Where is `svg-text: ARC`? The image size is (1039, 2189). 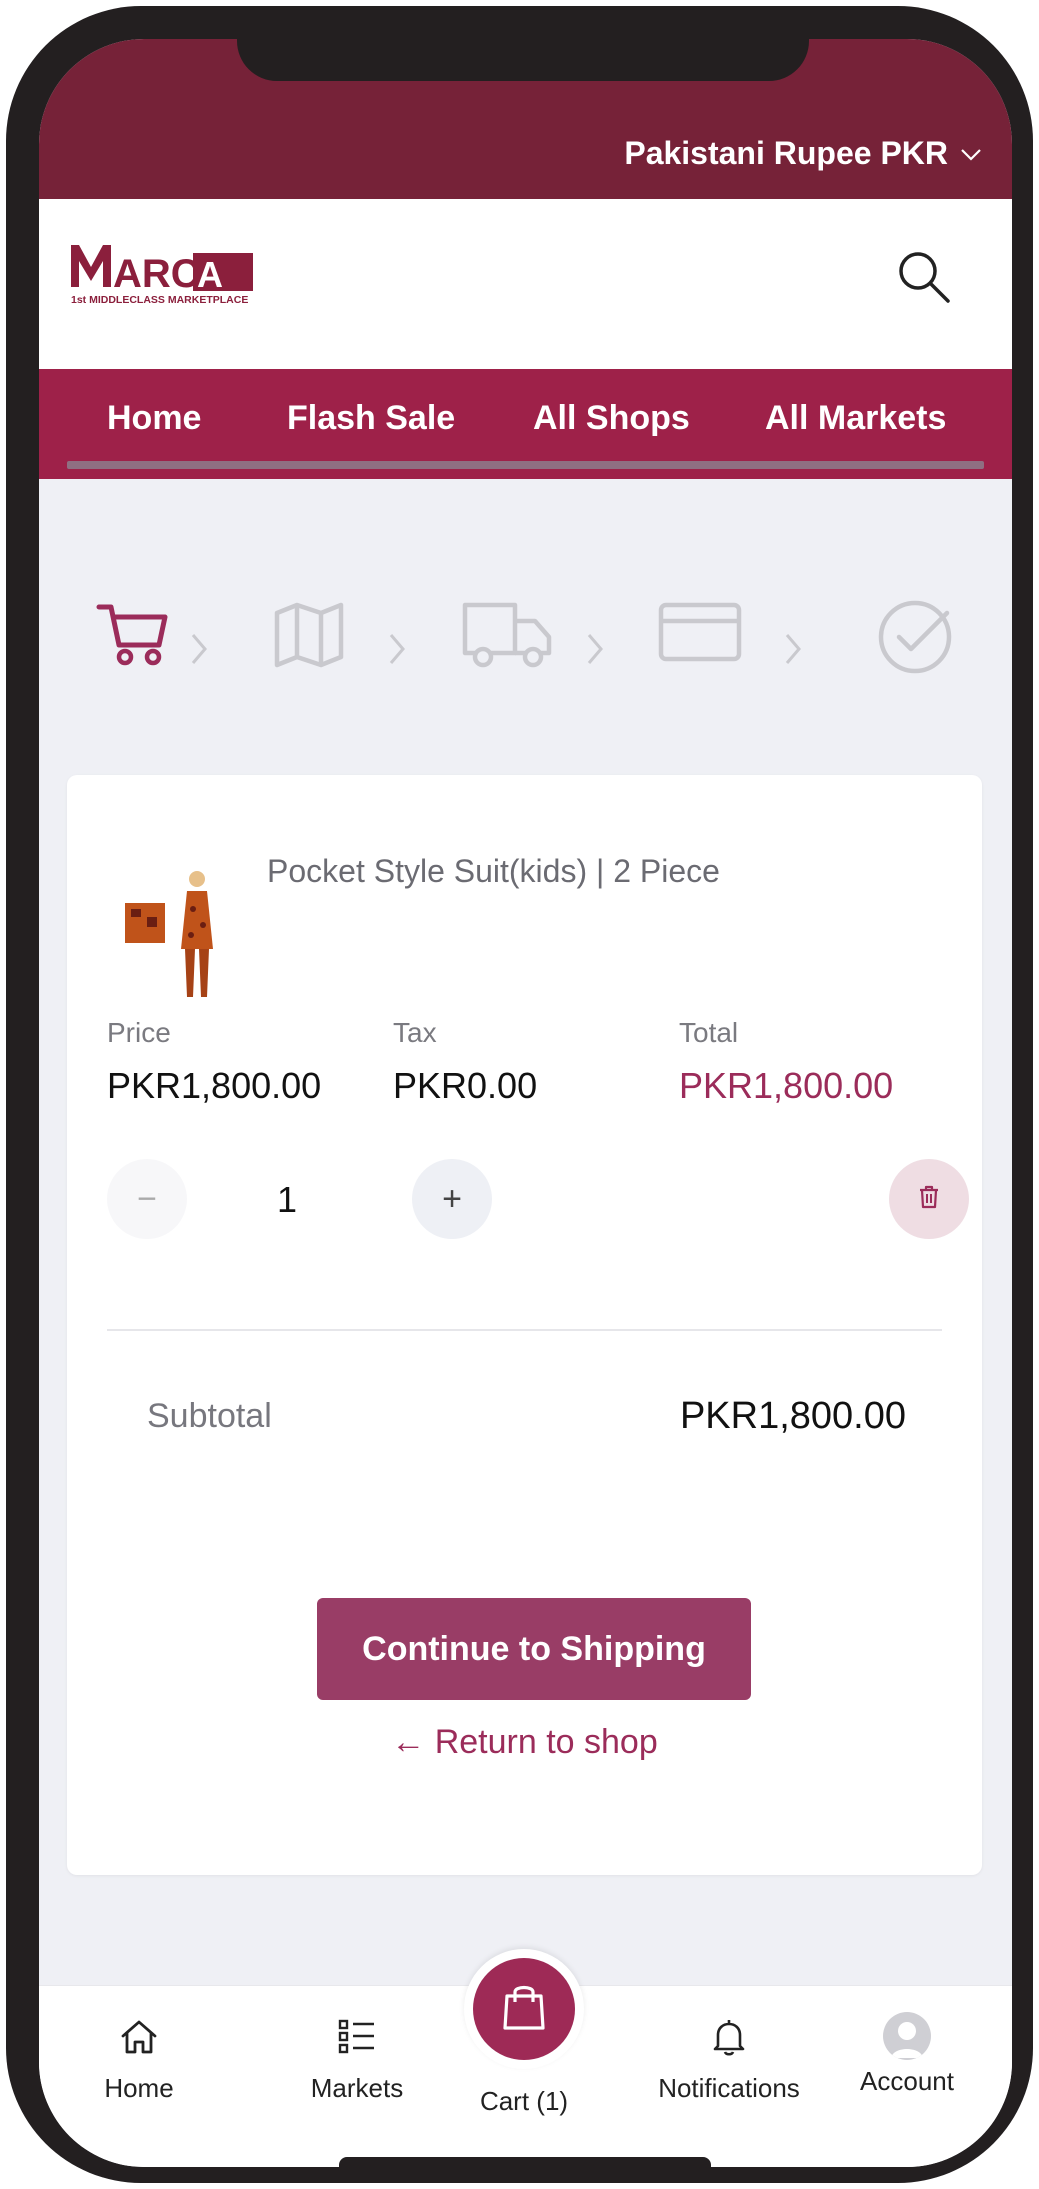
svg-text: ARC is located at coordinates (156, 274).